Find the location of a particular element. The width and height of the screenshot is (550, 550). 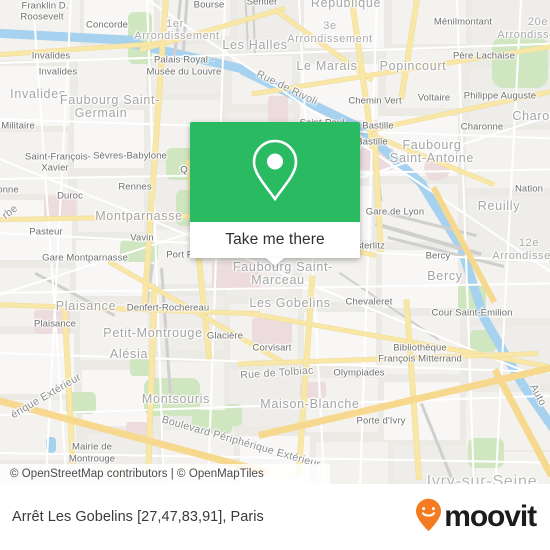

map-pin-icon is located at coordinates (275, 172).